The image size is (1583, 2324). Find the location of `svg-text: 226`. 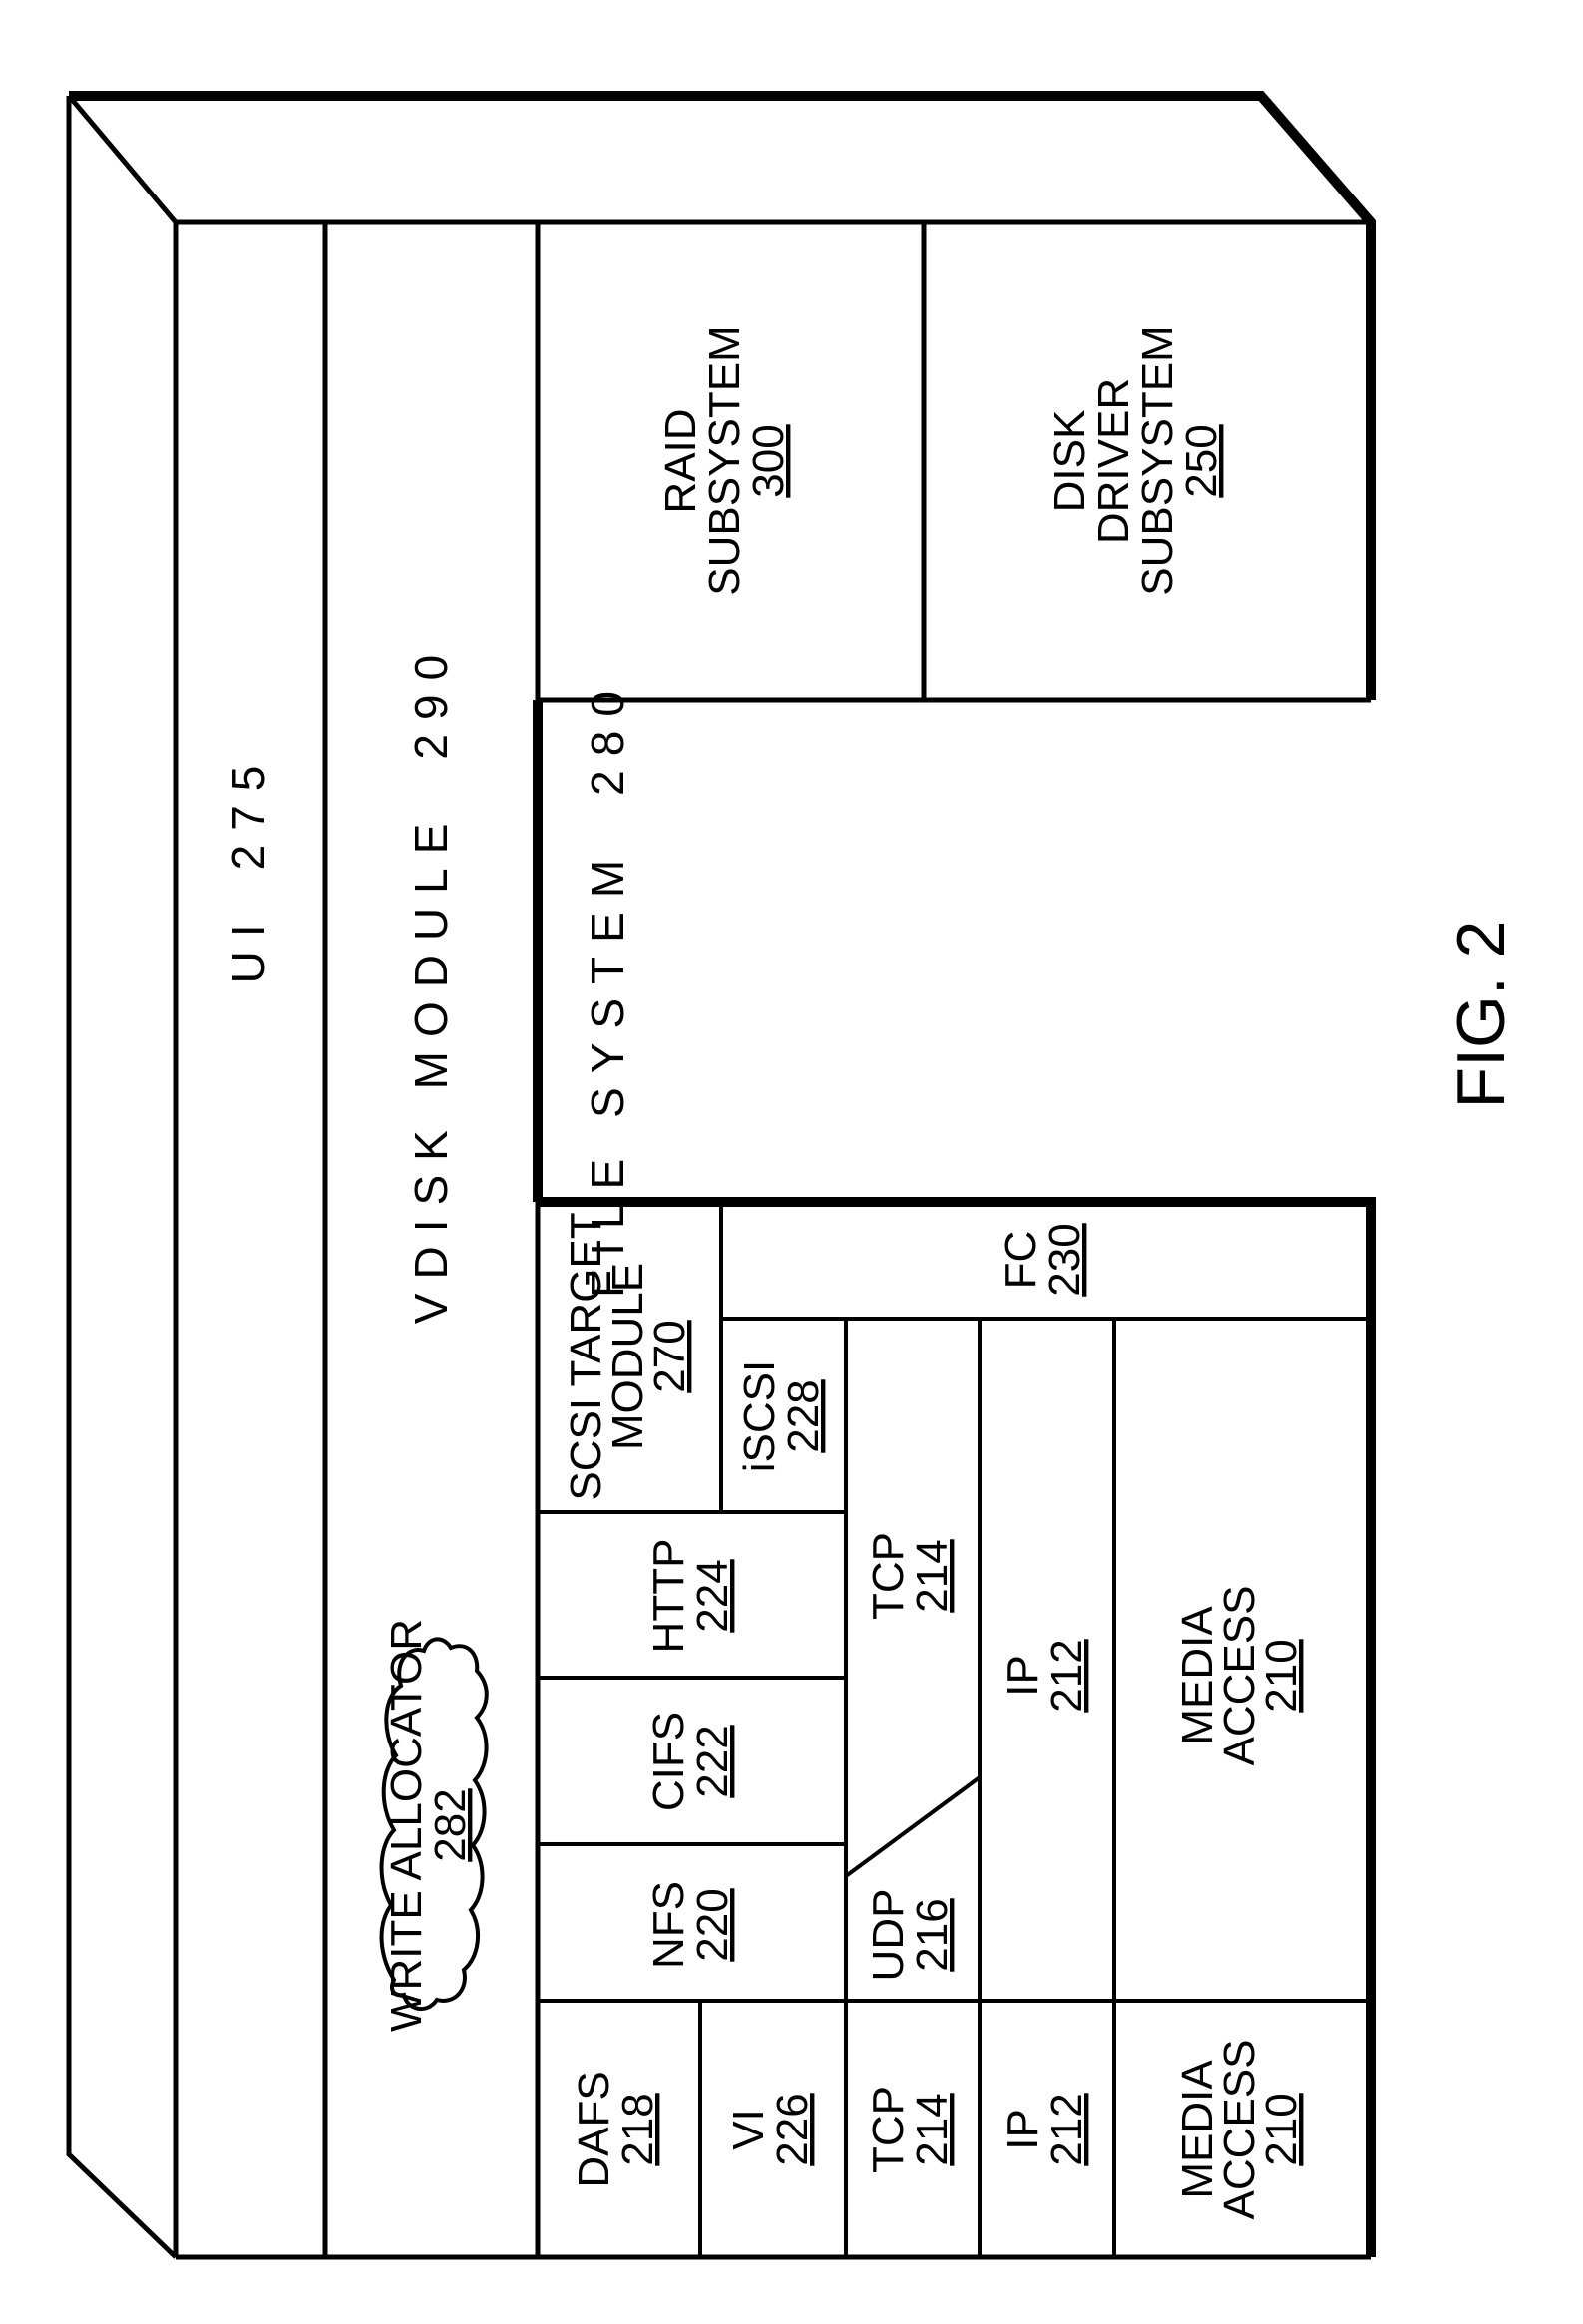

svg-text: 226 is located at coordinates (792, 2129).